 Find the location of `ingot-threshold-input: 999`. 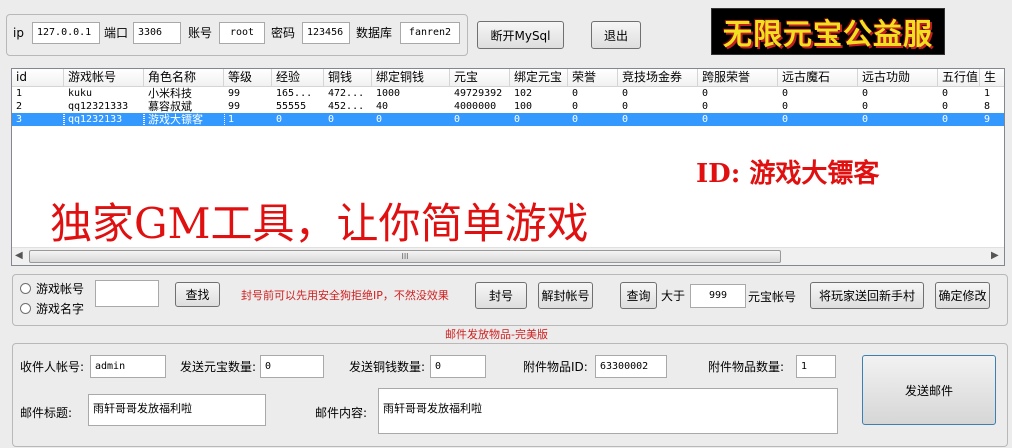

ingot-threshold-input: 999 is located at coordinates (718, 296).